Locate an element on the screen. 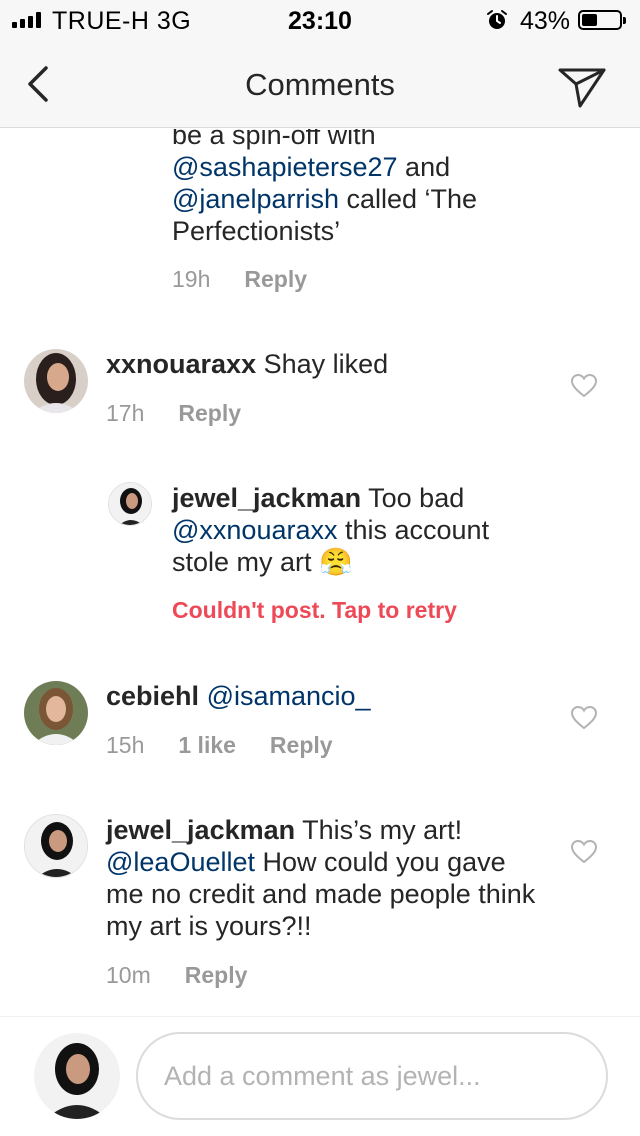 The height and width of the screenshot is (1136, 640). likes-count: 1 like is located at coordinates (207, 745).